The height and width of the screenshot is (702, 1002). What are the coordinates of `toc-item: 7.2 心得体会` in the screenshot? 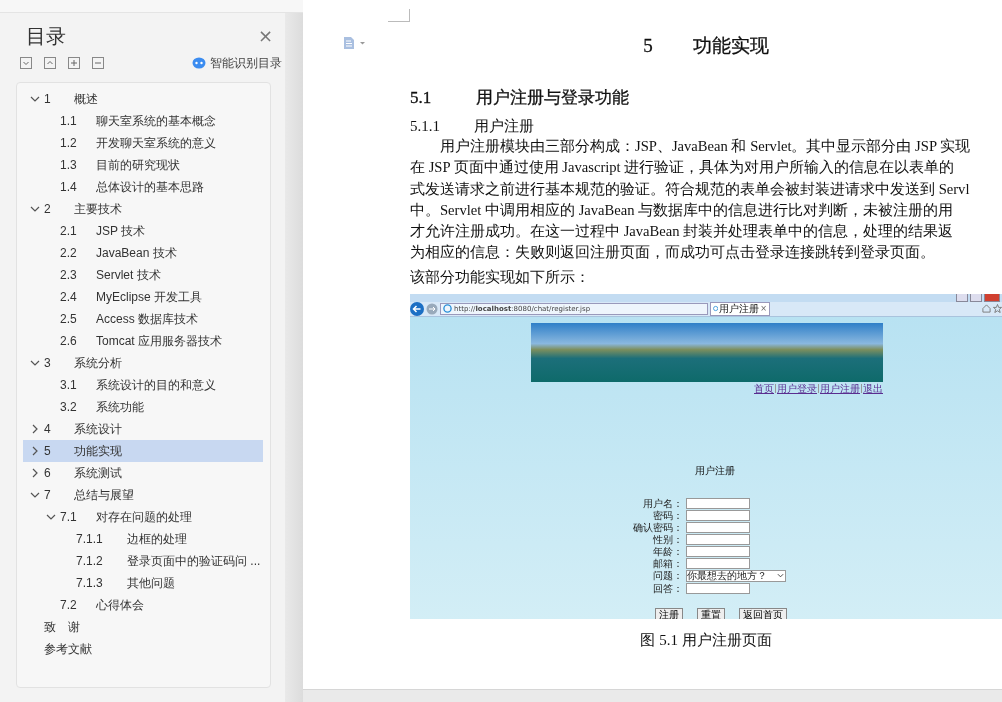 It's located at (143, 605).